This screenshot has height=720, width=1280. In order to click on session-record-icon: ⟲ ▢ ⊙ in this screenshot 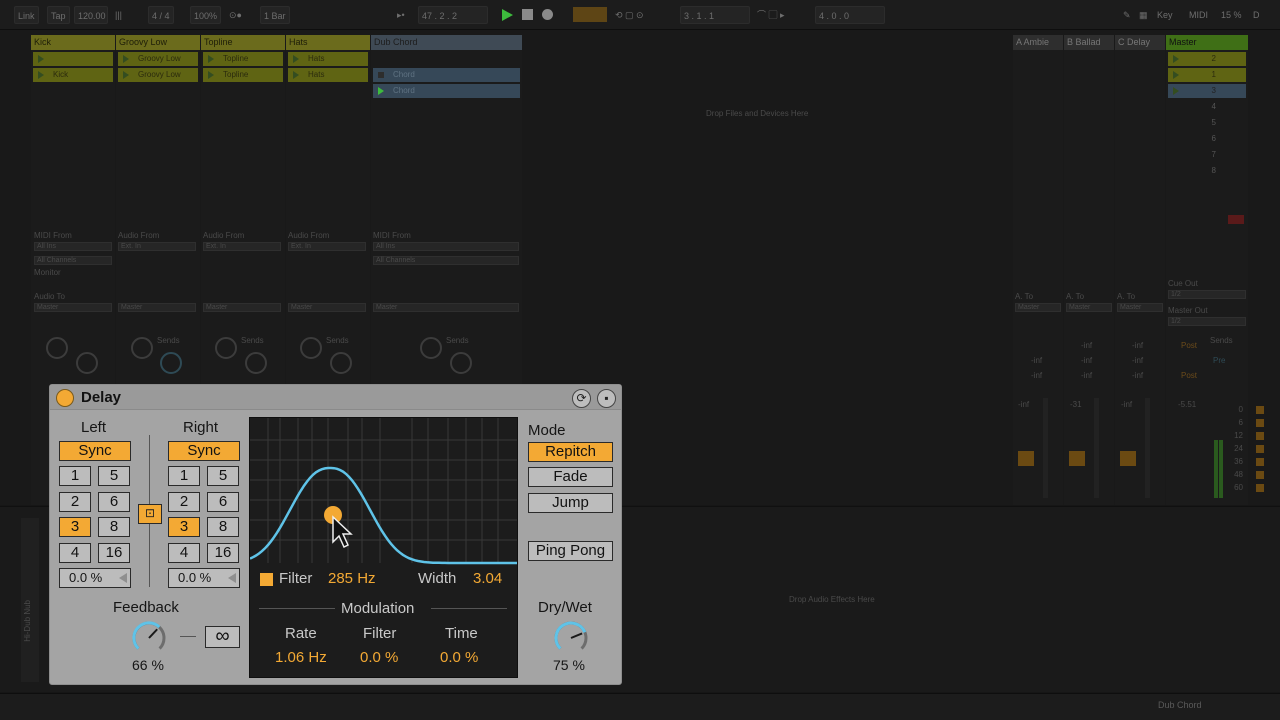, I will do `click(629, 15)`.